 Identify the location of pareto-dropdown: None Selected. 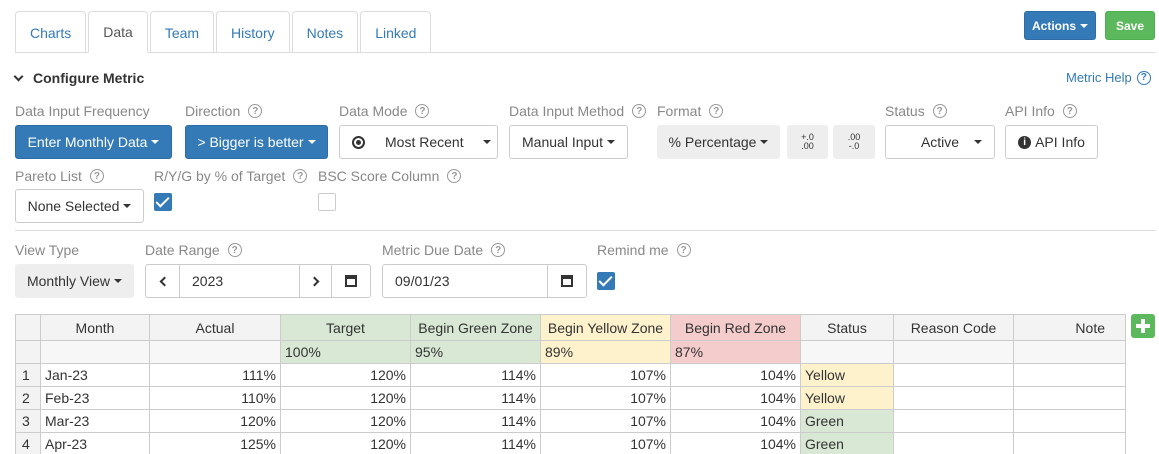
(79, 206).